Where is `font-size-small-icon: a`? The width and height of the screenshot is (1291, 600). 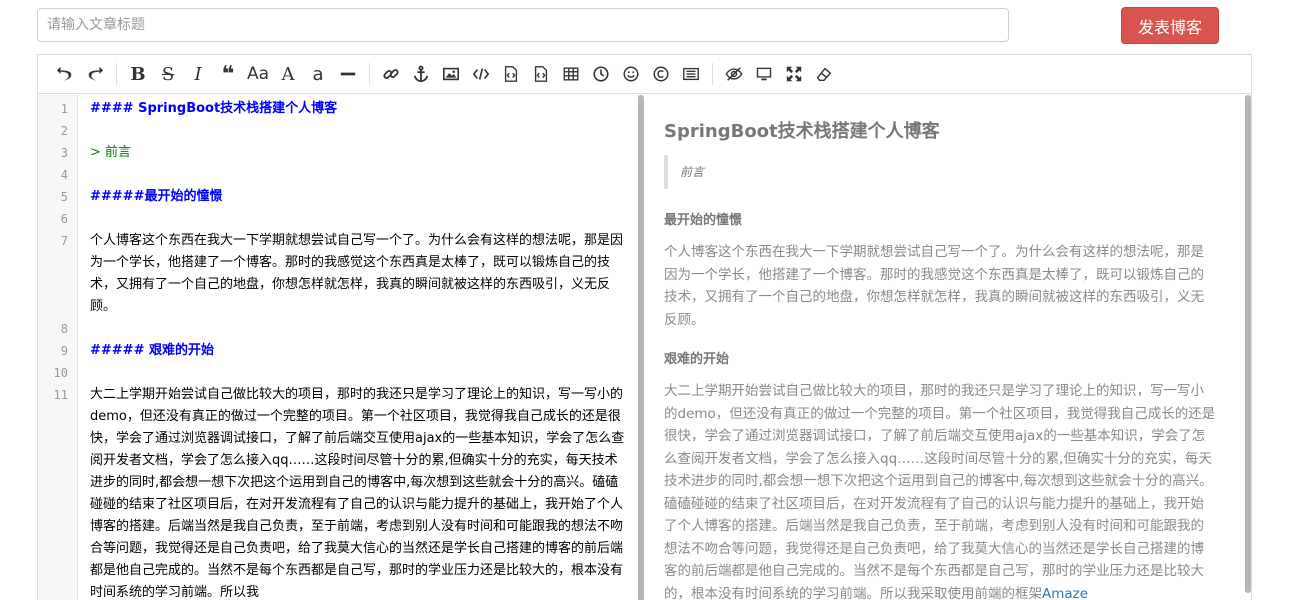 font-size-small-icon: a is located at coordinates (318, 74).